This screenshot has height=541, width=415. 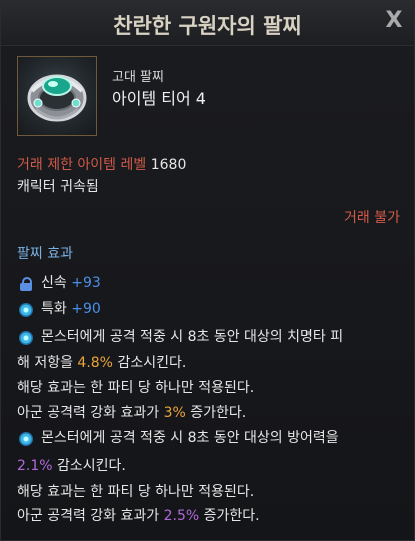 I want to click on item-title: 찬란한 구원자의 팔찌, so click(x=207, y=26).